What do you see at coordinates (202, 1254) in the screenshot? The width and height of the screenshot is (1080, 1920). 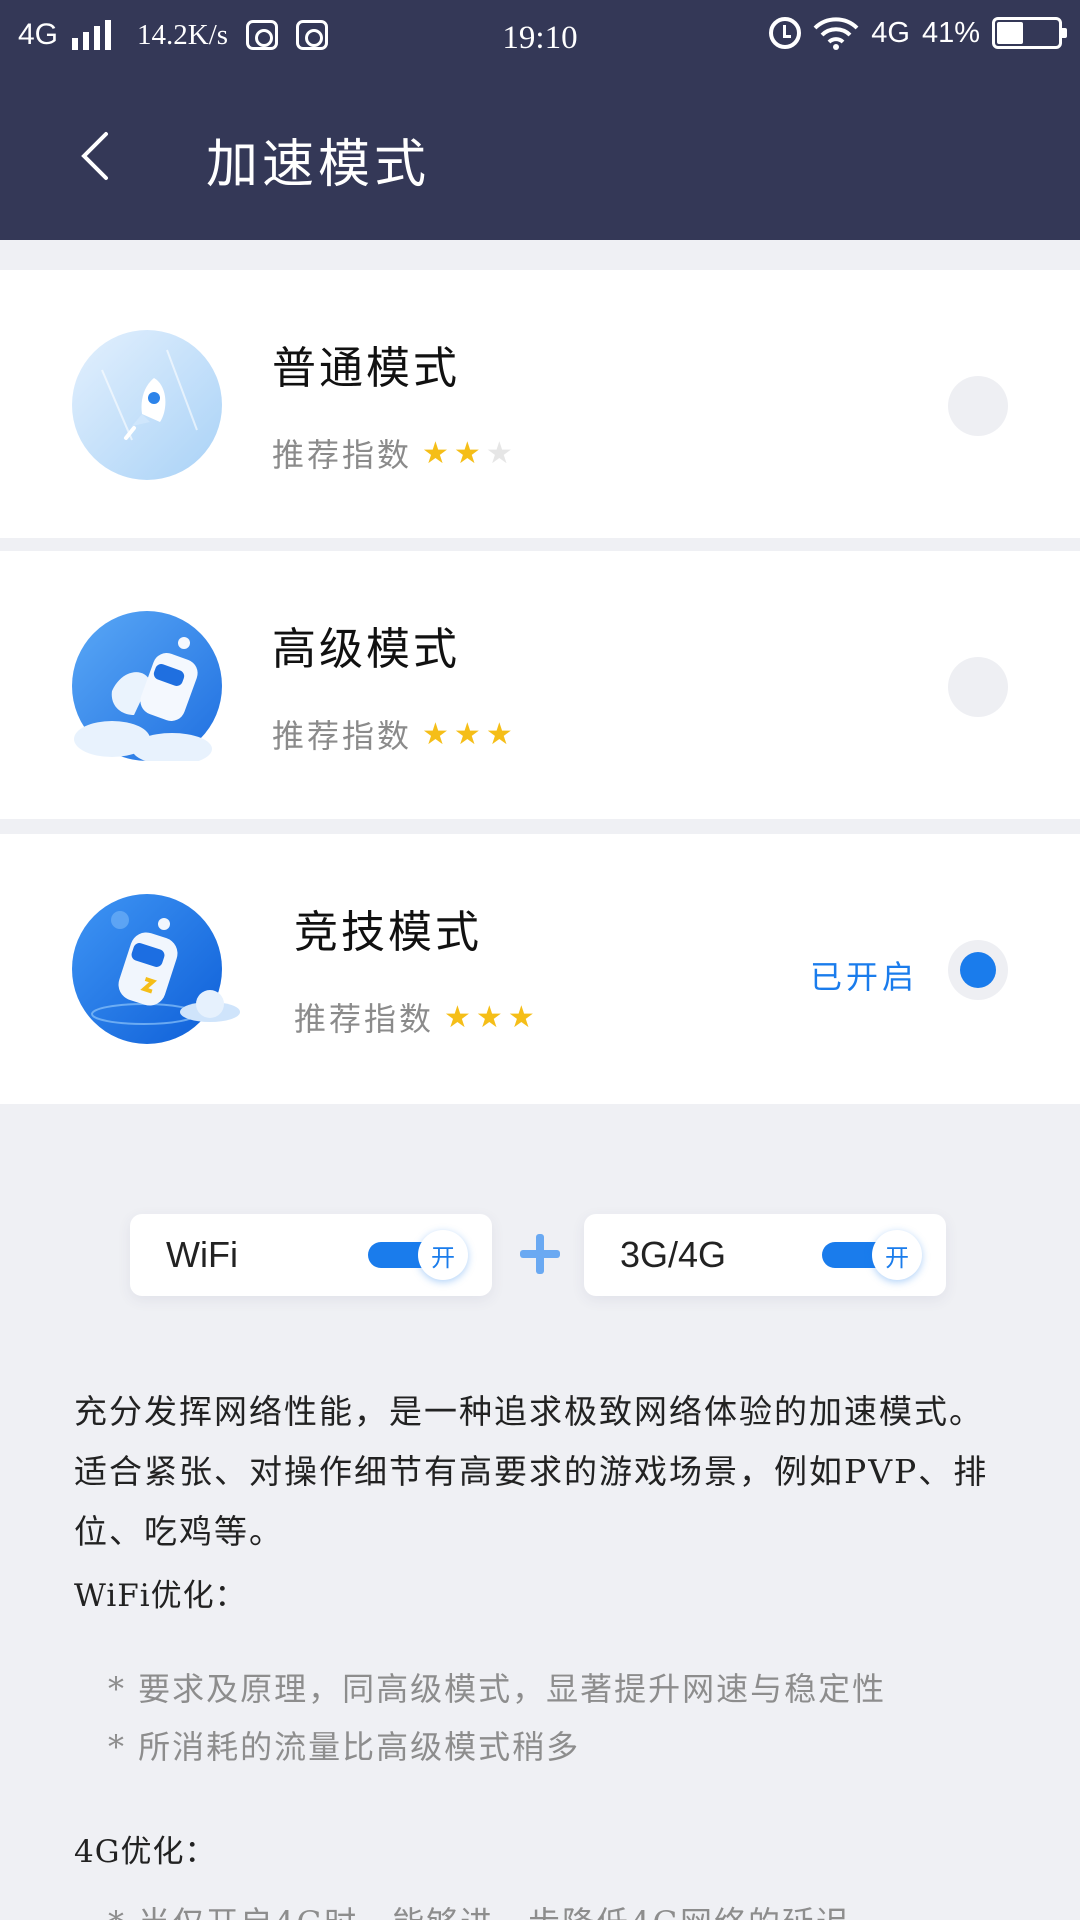 I see `wifi-label: WiFi` at bounding box center [202, 1254].